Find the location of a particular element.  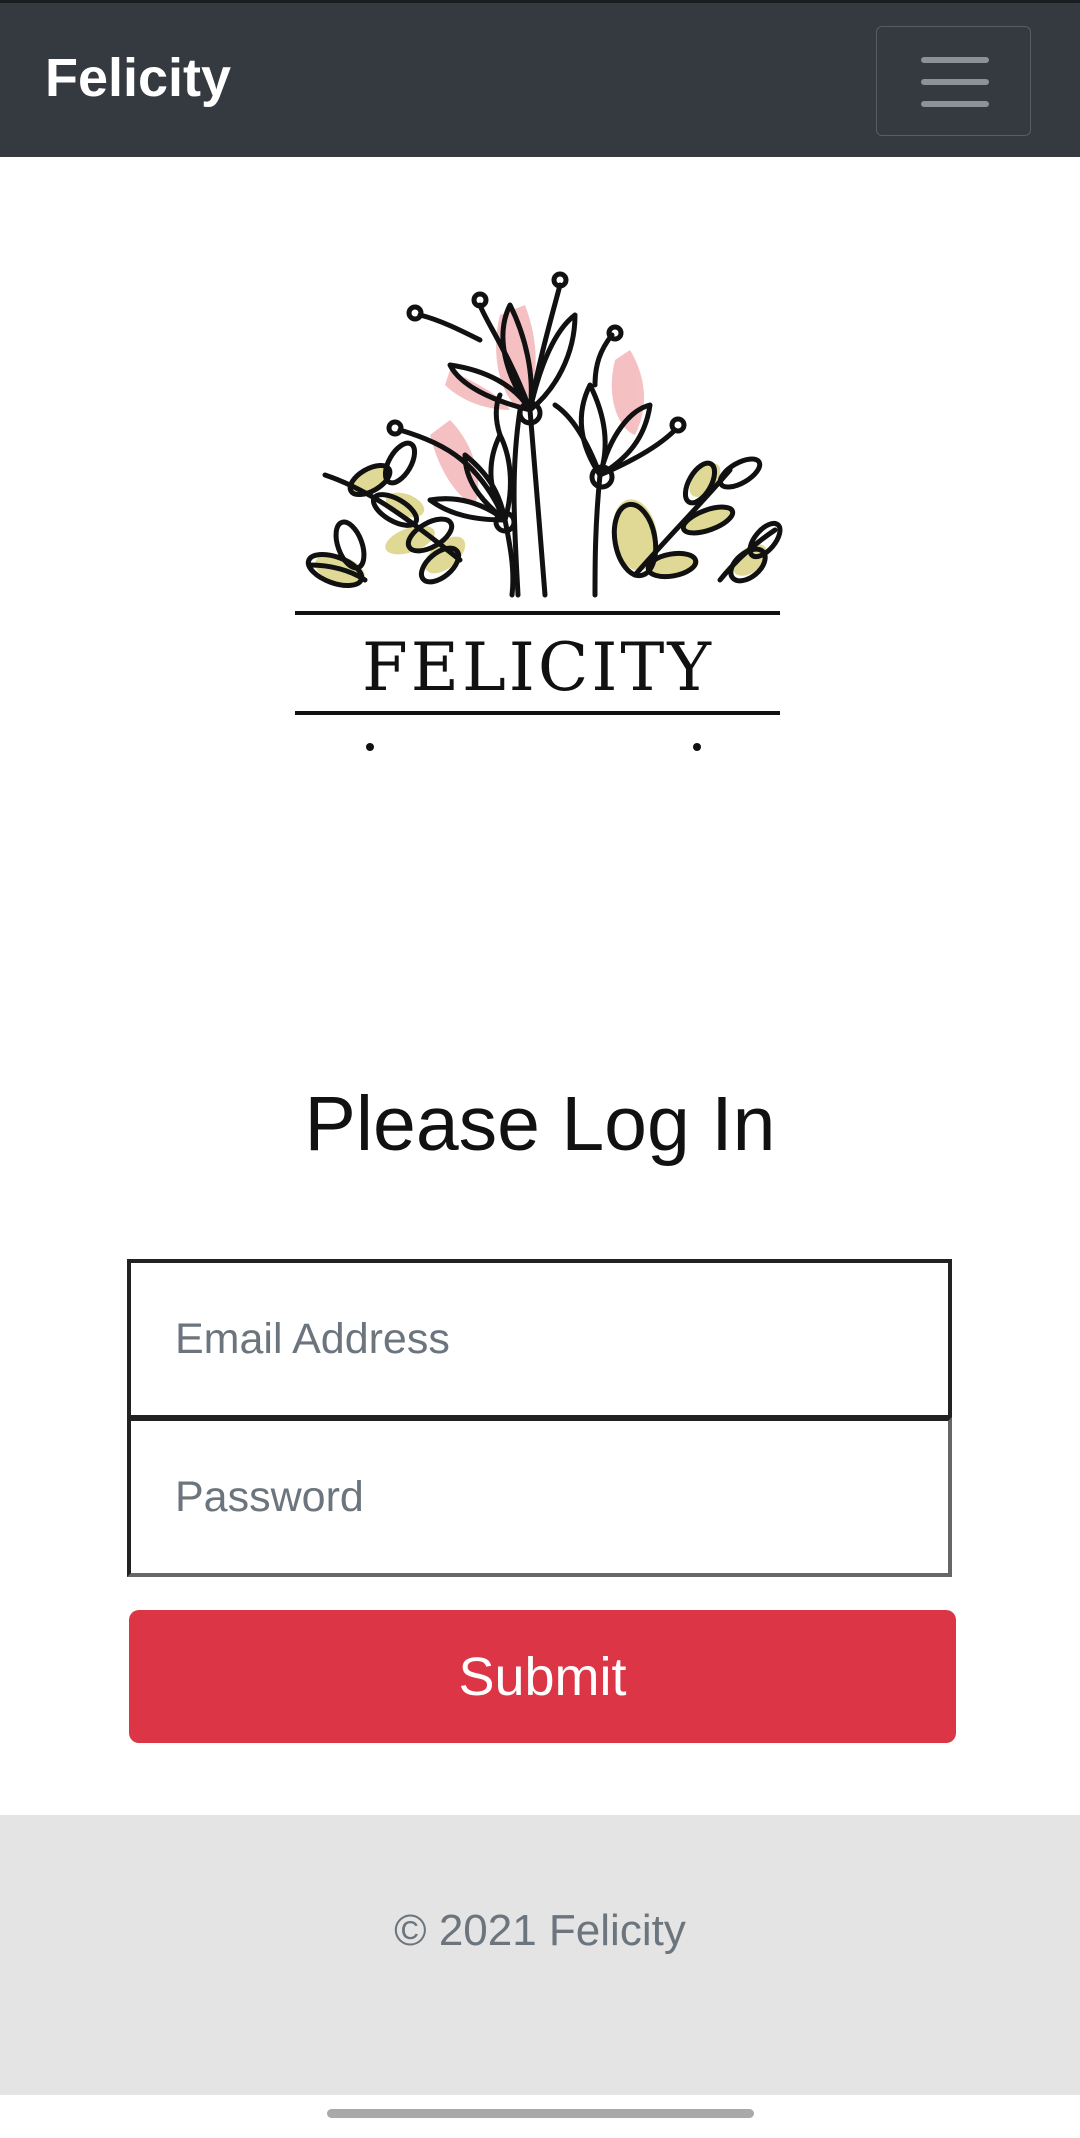

page-title: Please Log In is located at coordinates (540, 1124).